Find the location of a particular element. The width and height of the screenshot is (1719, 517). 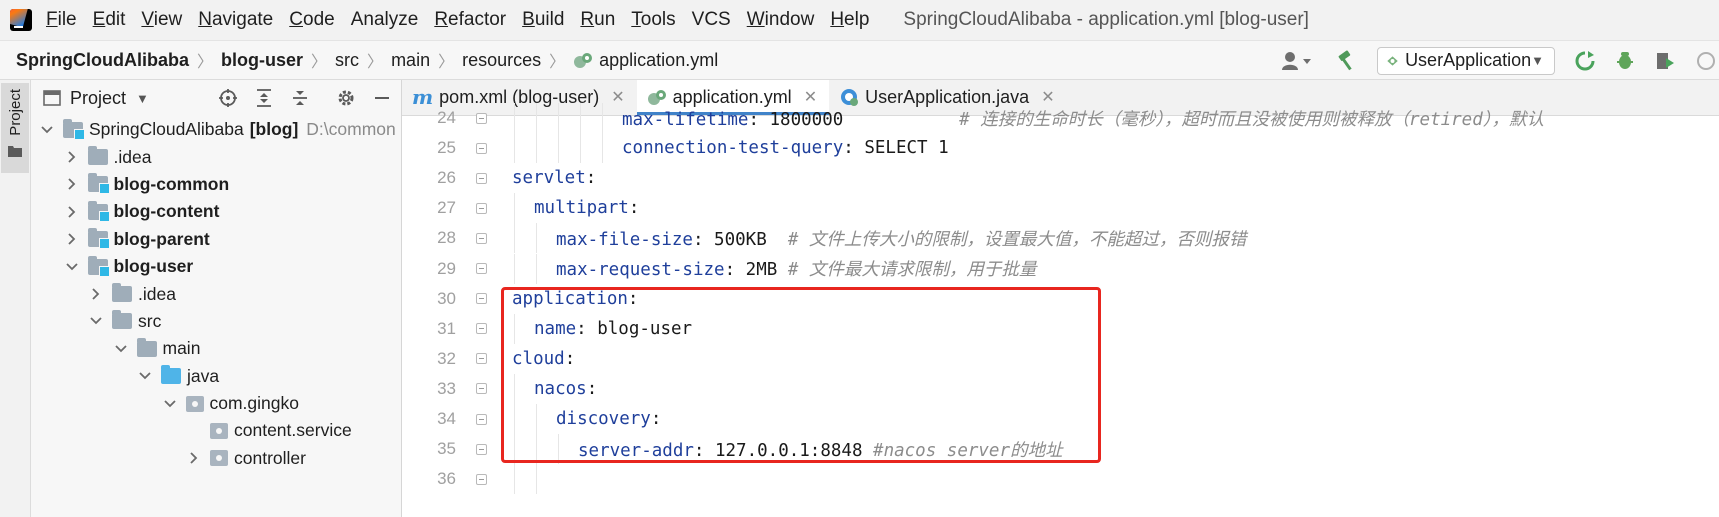

tree-item: SpringCloudAlibaba [blog] D:\common is located at coordinates (216, 129).